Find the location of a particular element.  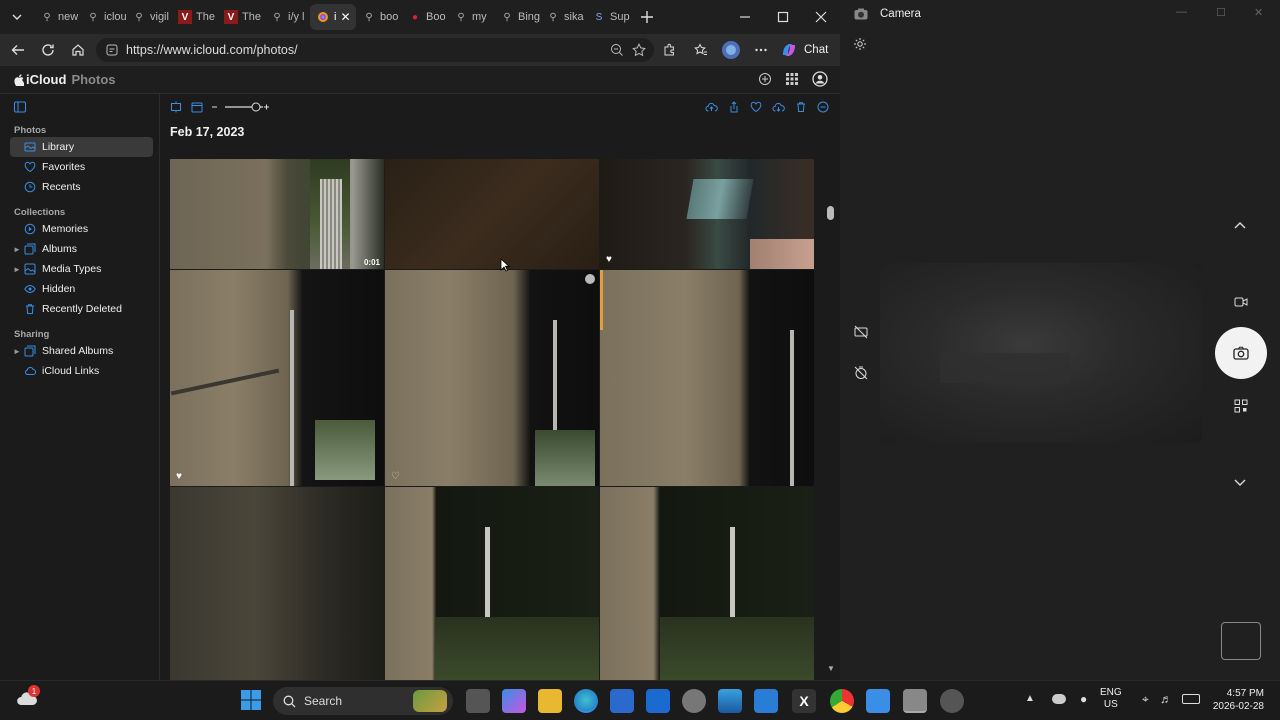

clock: 4:57 PM 2026-02-28 is located at coordinates (1237, 700).